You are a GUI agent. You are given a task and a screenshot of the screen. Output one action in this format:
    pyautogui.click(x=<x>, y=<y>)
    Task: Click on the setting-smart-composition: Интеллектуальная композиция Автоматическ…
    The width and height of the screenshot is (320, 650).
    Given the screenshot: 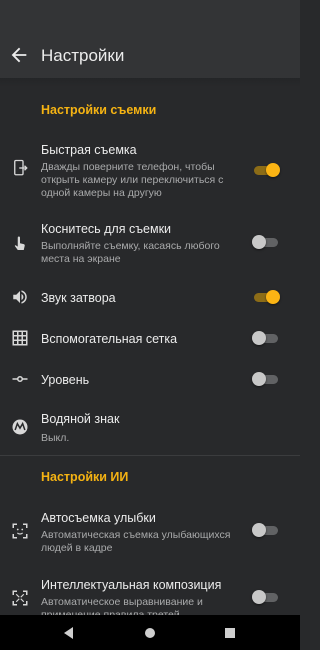 What is the action you would take?
    pyautogui.click(x=150, y=596)
    